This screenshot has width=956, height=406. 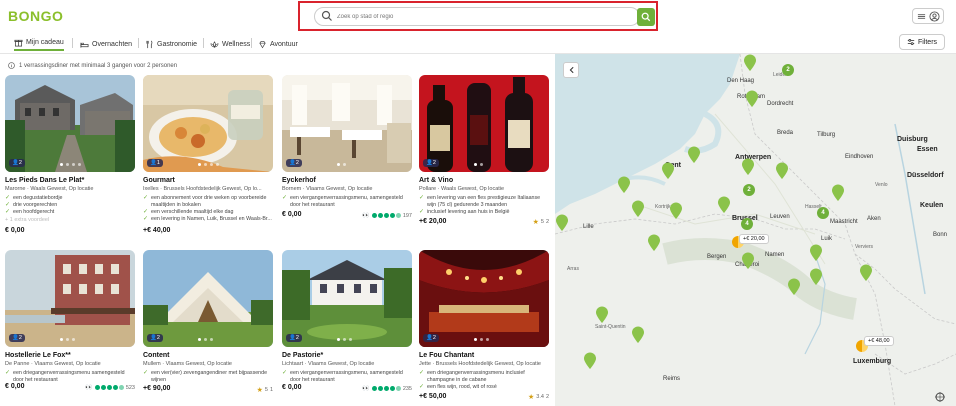 I want to click on city-label: Aken, so click(x=874, y=219).